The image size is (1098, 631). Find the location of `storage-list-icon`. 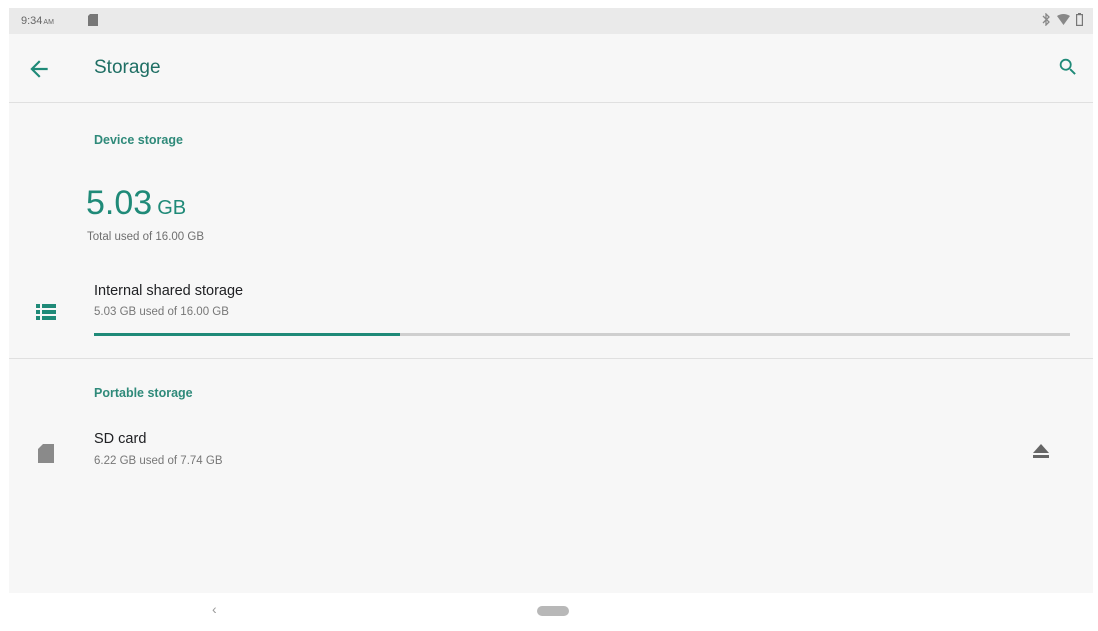

storage-list-icon is located at coordinates (46, 314).